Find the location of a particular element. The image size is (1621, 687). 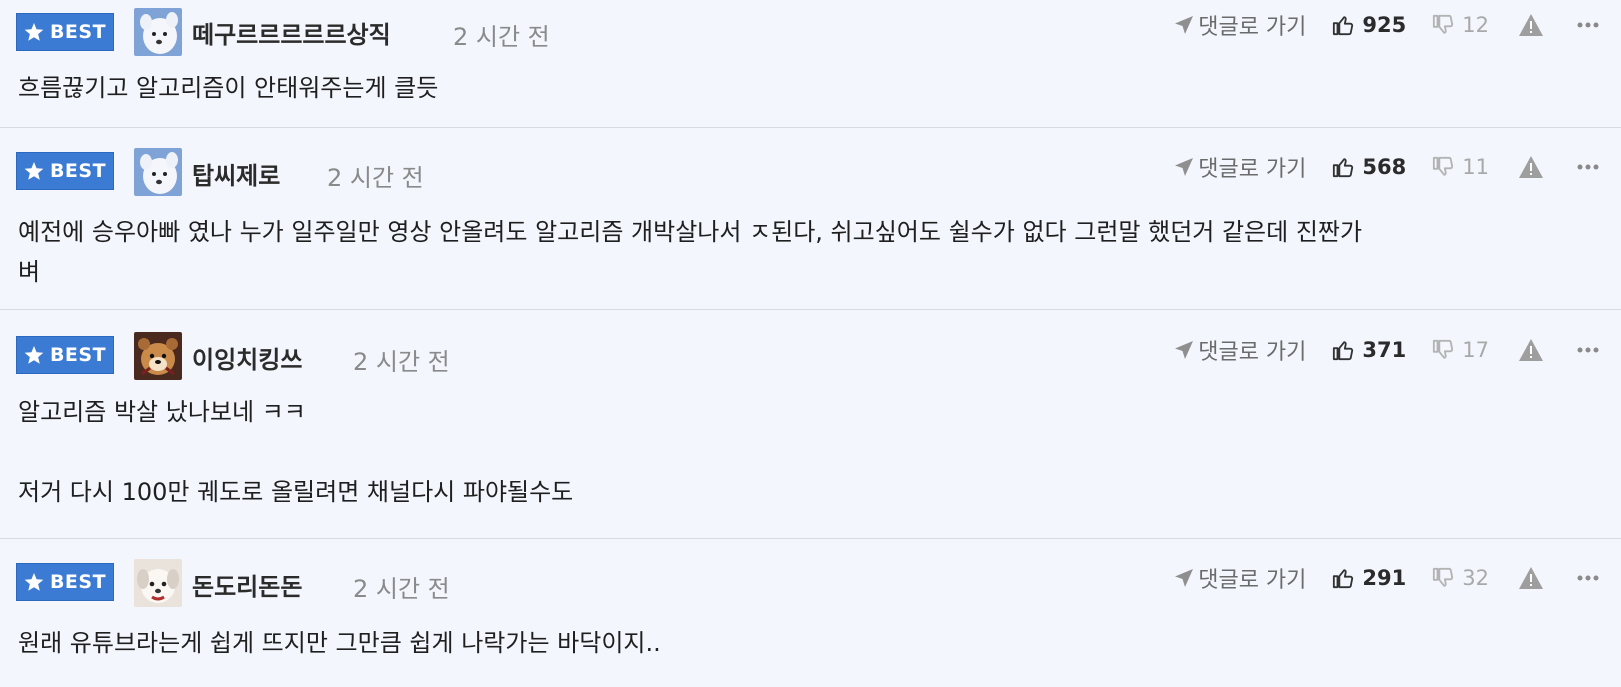

dislike-count: 11 is located at coordinates (1475, 167).